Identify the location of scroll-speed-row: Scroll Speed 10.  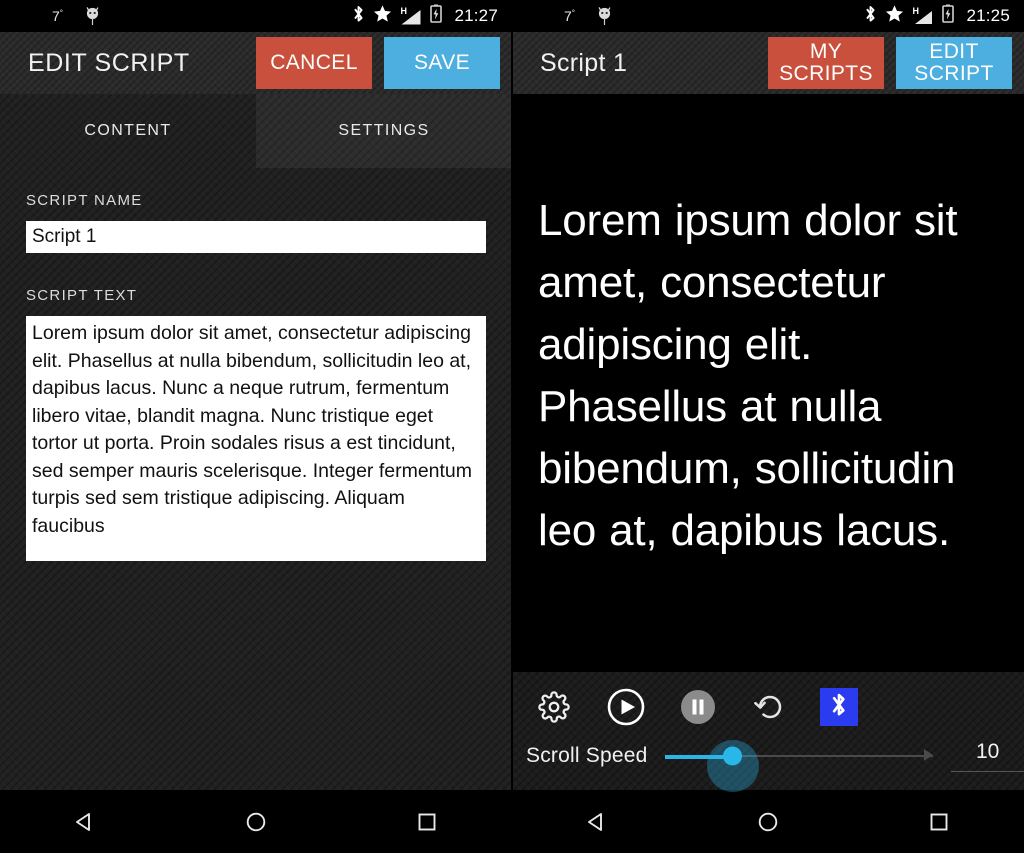
(768, 761).